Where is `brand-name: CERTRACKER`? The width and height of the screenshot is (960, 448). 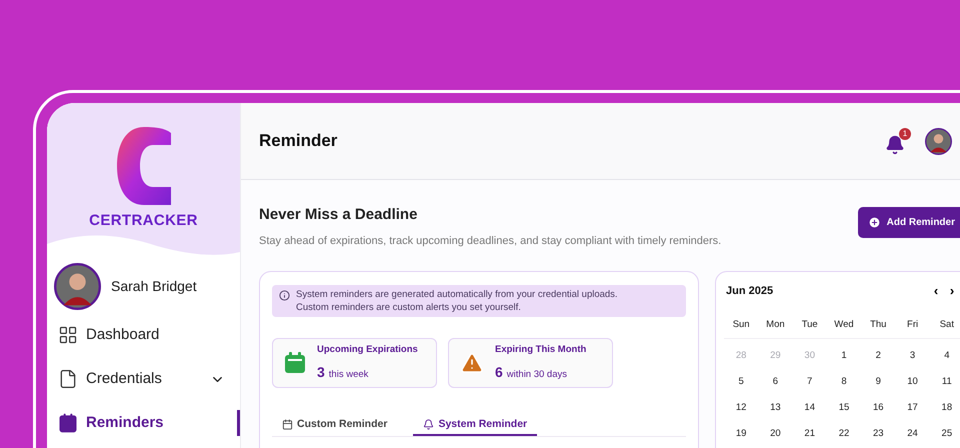 brand-name: CERTRACKER is located at coordinates (143, 221).